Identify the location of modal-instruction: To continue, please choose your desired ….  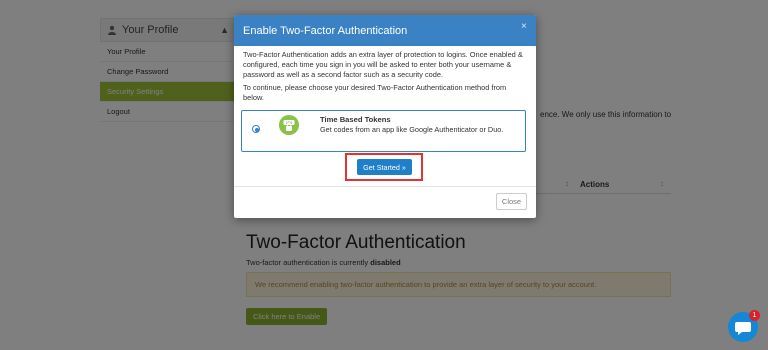
(375, 92).